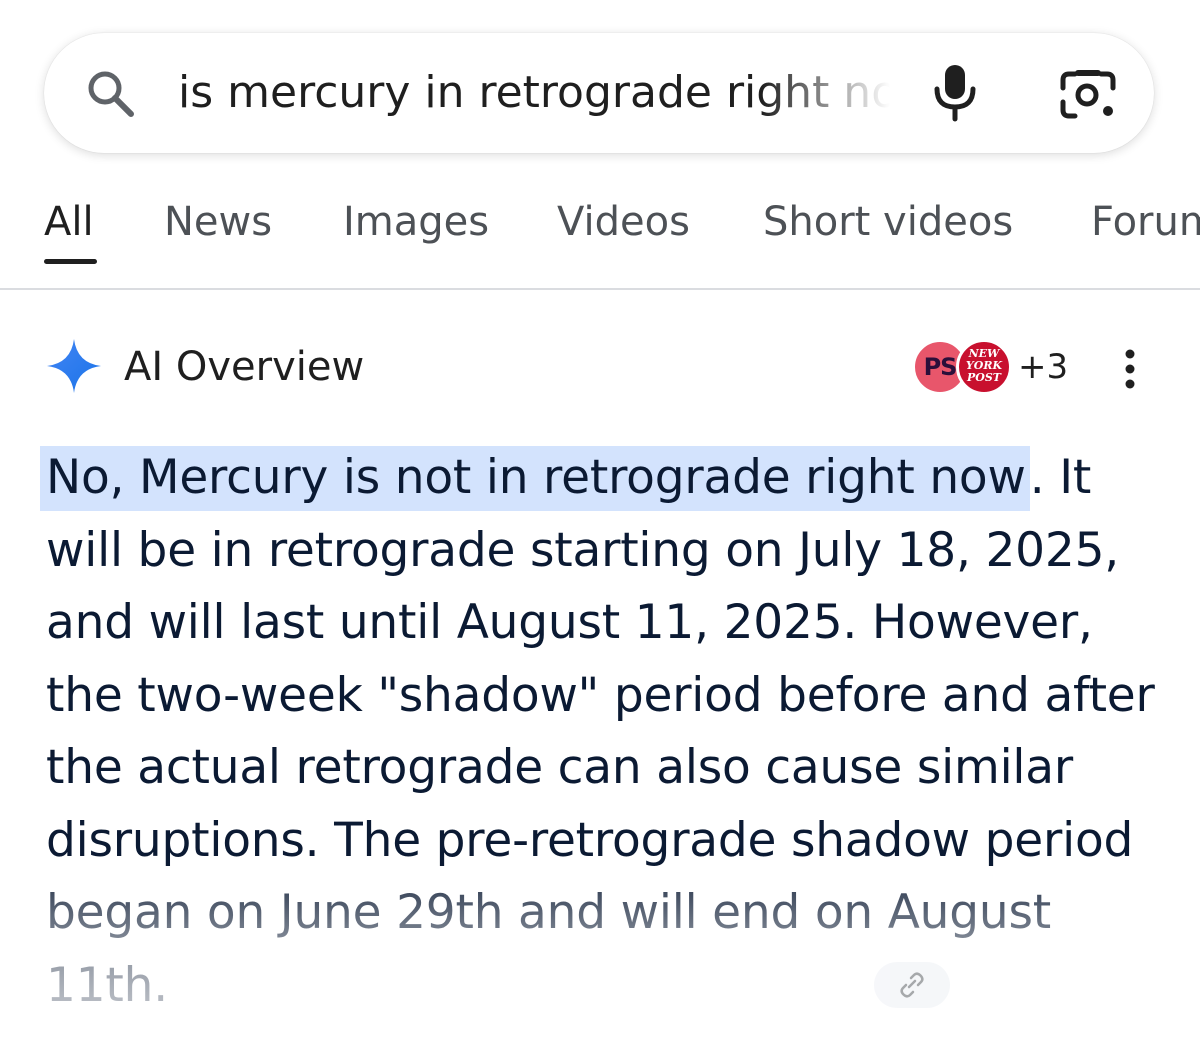 The width and height of the screenshot is (1200, 1041). What do you see at coordinates (74, 366) in the screenshot?
I see `ai-spark-icon` at bounding box center [74, 366].